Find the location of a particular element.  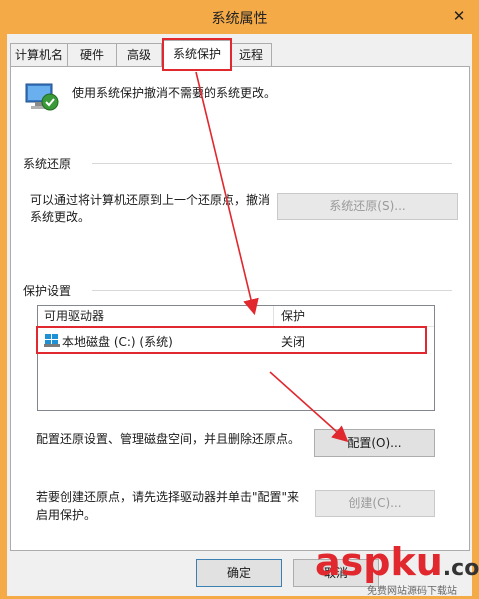

watermark-tld: .com is located at coordinates (460, 568).